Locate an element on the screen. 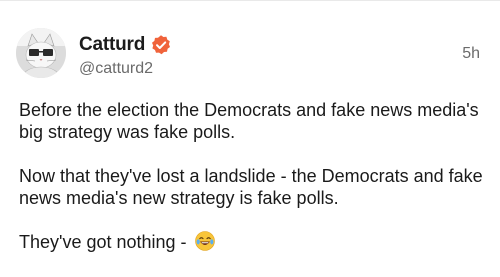 This screenshot has width=500, height=277. cat-with-glasses-avatar-image is located at coordinates (41, 53).